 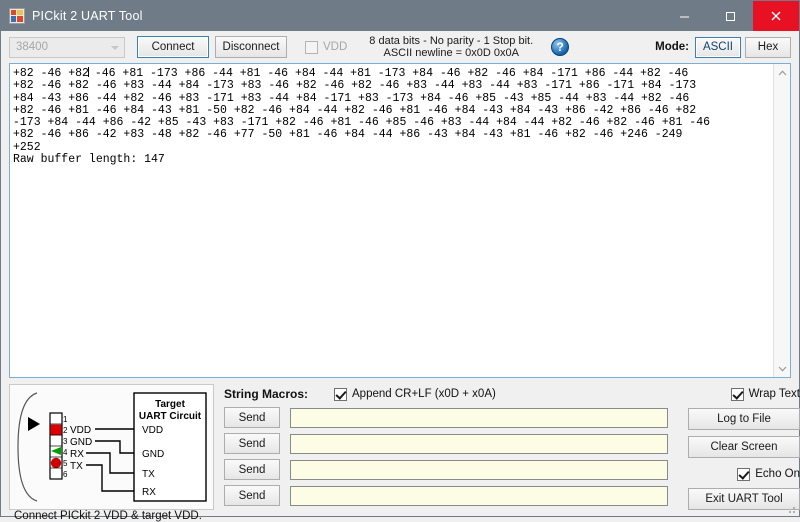 What do you see at coordinates (89, 160) in the screenshot?
I see `terminal-line: Raw buffer length: 147` at bounding box center [89, 160].